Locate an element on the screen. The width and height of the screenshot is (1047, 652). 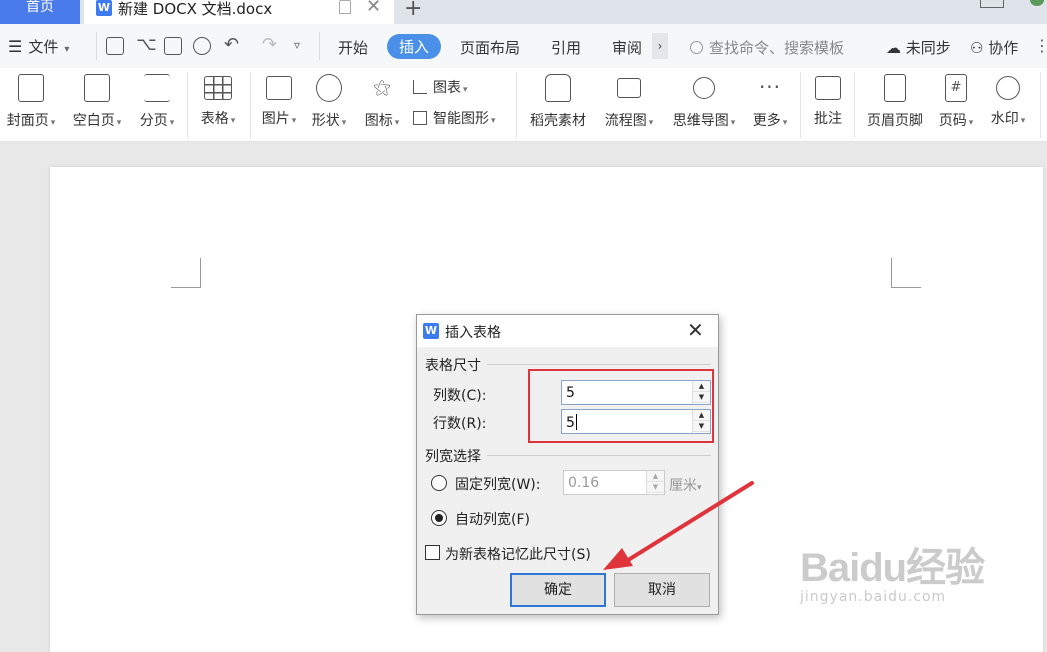
shape-label: 形状 is located at coordinates (325, 121).